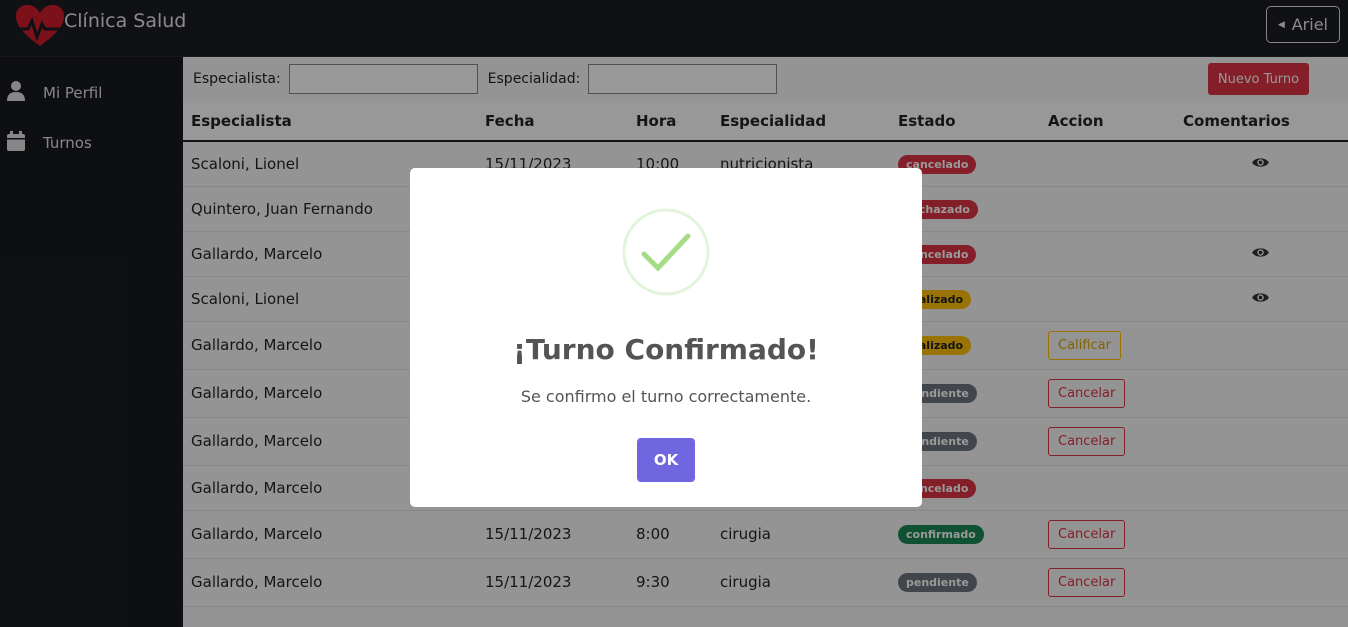  What do you see at coordinates (666, 396) in the screenshot?
I see `dialog-message: Se confirmo el turno correctamente.` at bounding box center [666, 396].